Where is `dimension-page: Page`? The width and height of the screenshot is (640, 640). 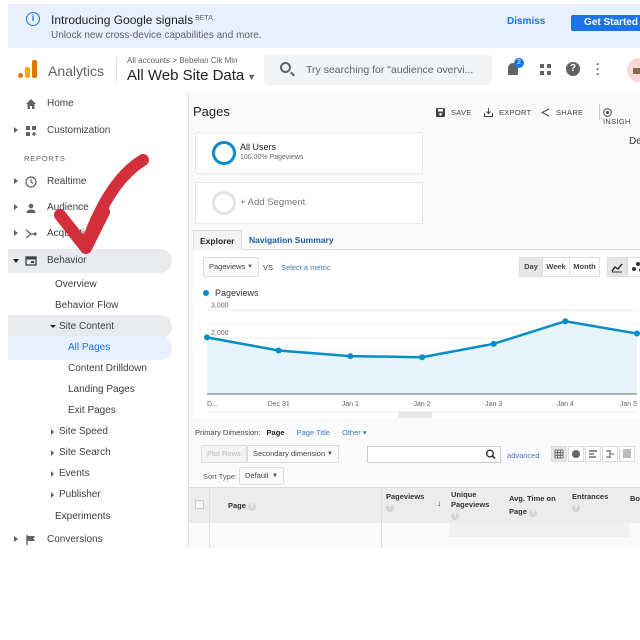 dimension-page: Page is located at coordinates (276, 432).